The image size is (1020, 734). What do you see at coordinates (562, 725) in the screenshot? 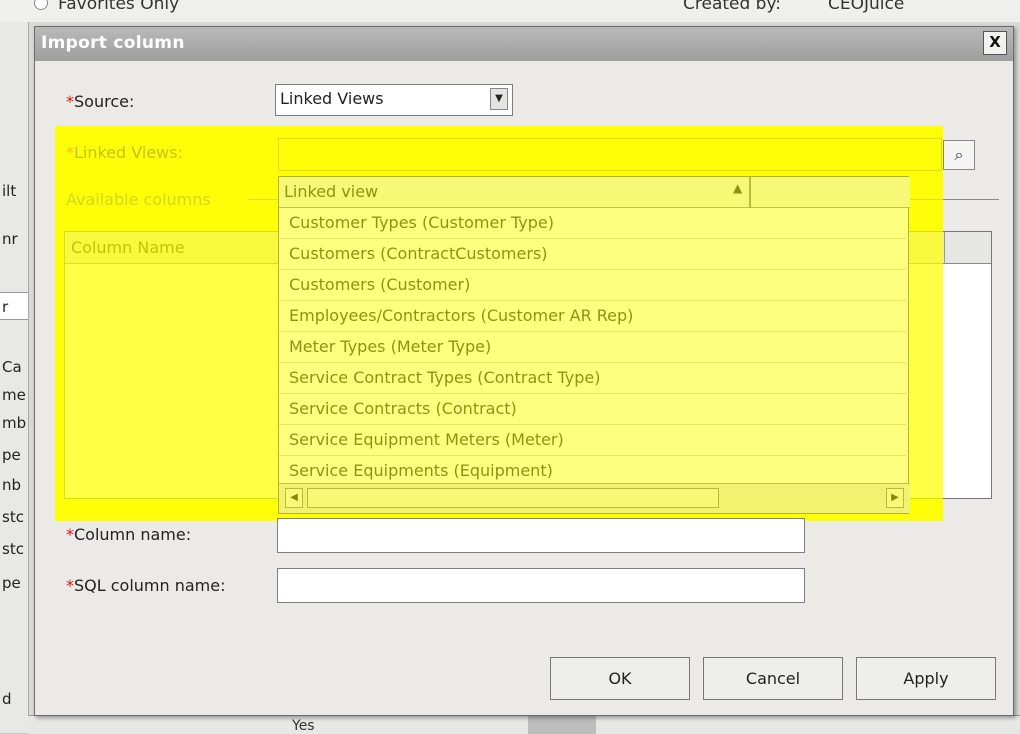
I see `bg-gray-cell` at bounding box center [562, 725].